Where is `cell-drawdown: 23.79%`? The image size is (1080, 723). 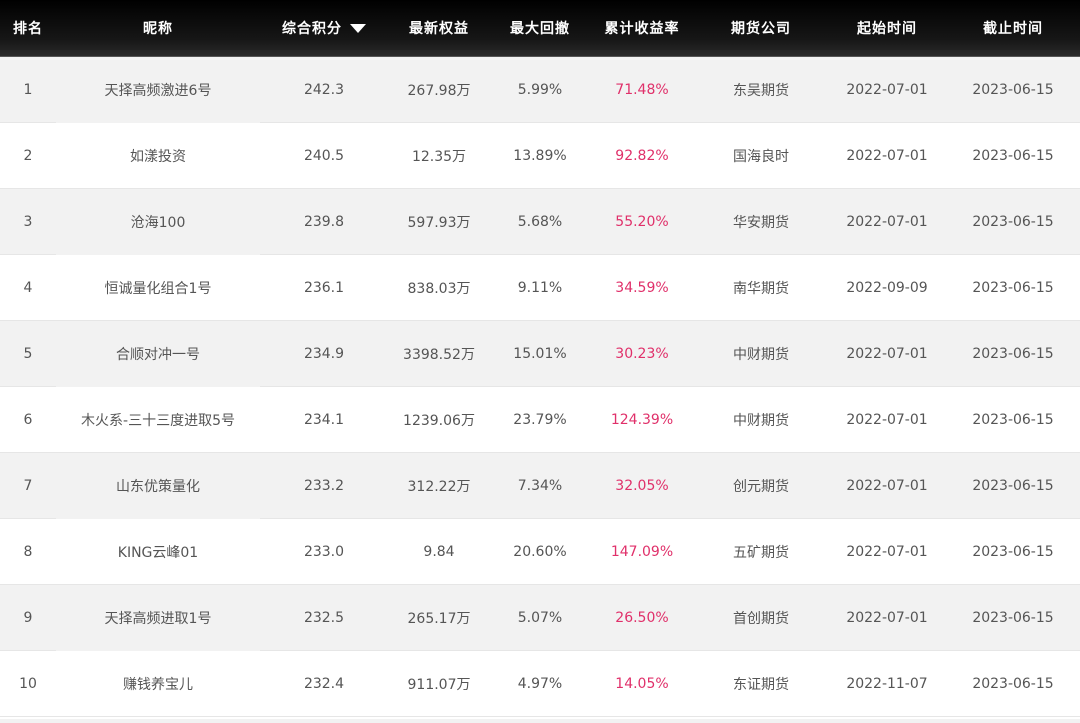 cell-drawdown: 23.79% is located at coordinates (540, 419).